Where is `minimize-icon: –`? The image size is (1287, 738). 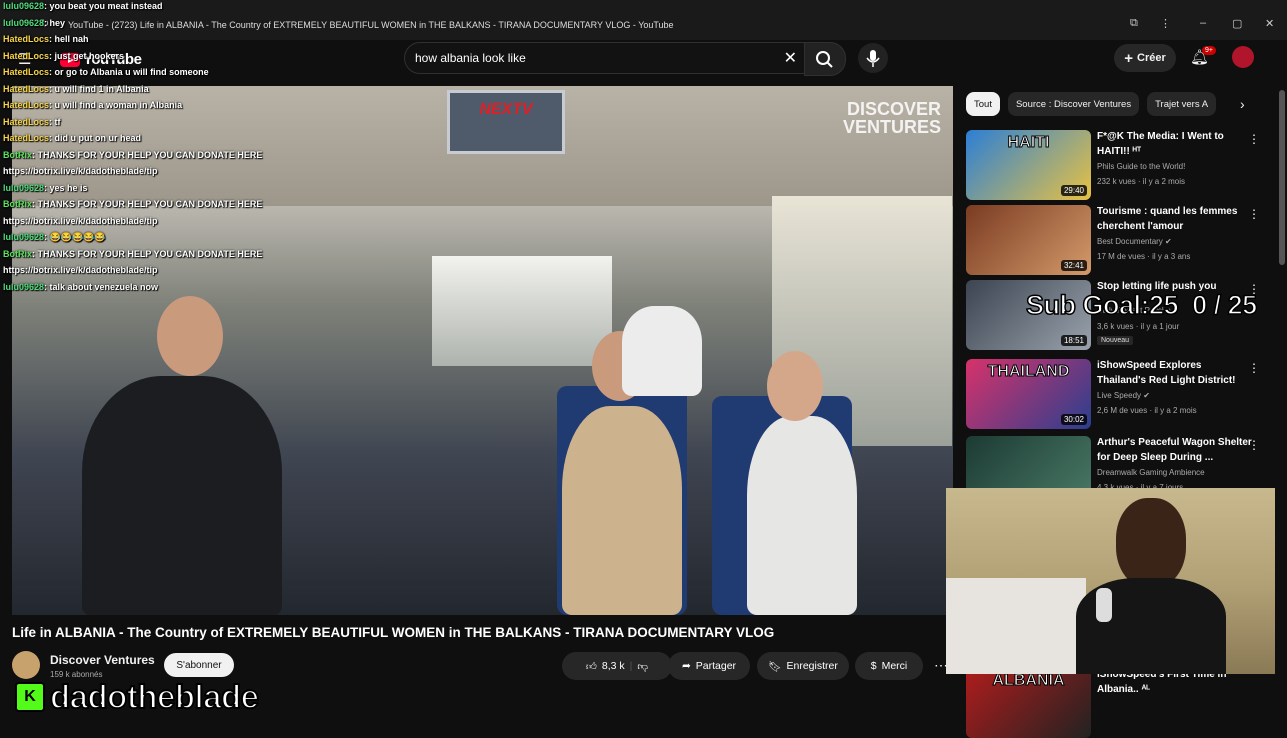
minimize-icon: – is located at coordinates (1203, 23).